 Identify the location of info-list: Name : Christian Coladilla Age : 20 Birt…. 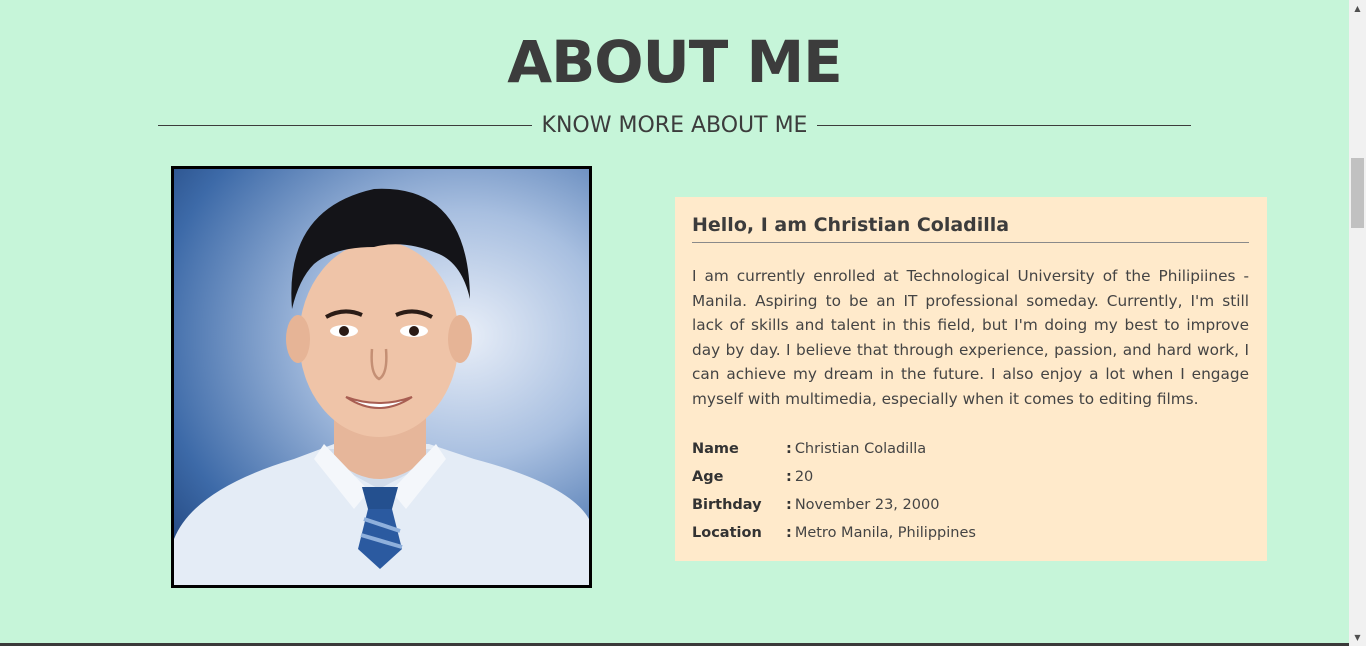
(970, 491).